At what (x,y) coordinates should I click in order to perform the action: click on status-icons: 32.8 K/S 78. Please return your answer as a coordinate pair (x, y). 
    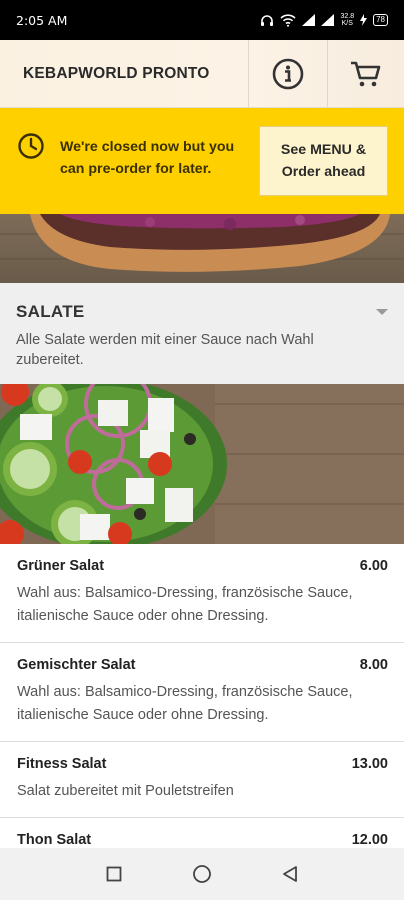
    Looking at the image, I should click on (324, 20).